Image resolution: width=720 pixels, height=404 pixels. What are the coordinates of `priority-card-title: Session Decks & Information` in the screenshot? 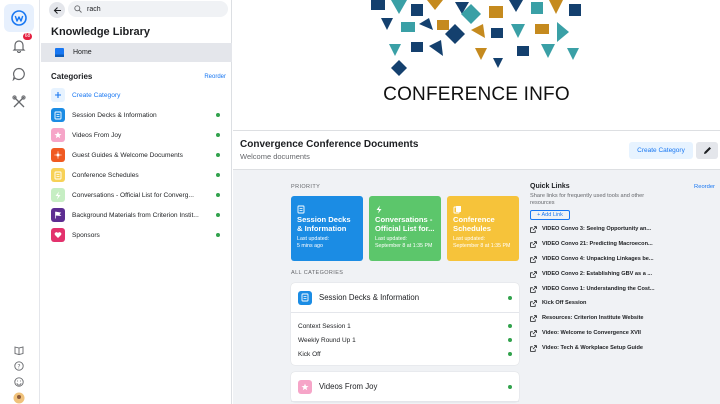 It's located at (324, 224).